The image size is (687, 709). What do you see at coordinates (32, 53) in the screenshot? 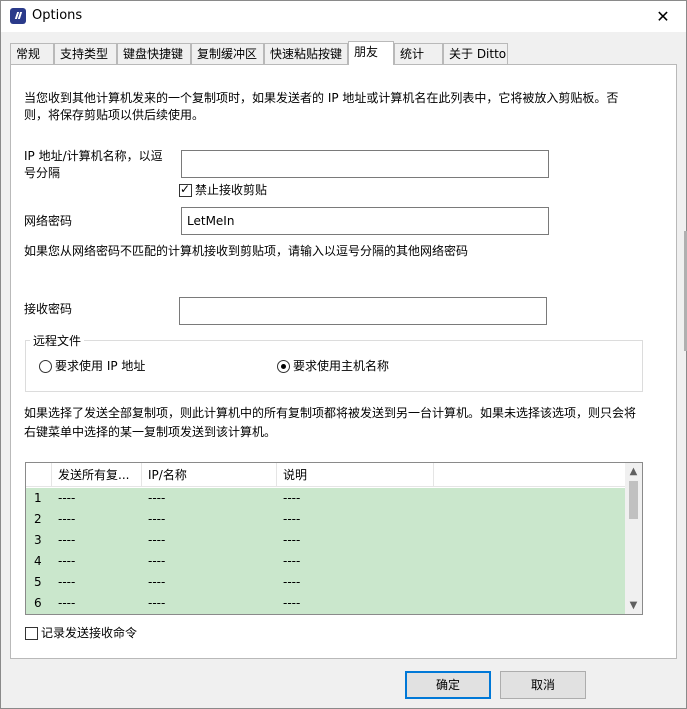
I see `tab-general: 常规` at bounding box center [32, 53].